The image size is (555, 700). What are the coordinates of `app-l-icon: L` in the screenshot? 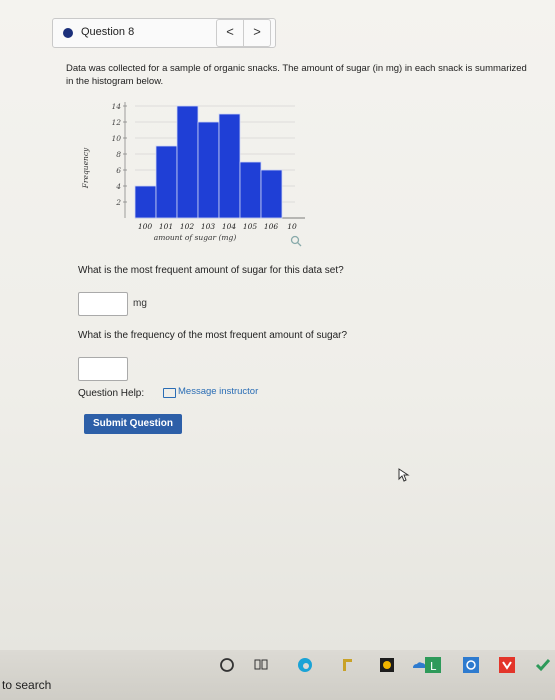 It's located at (433, 665).